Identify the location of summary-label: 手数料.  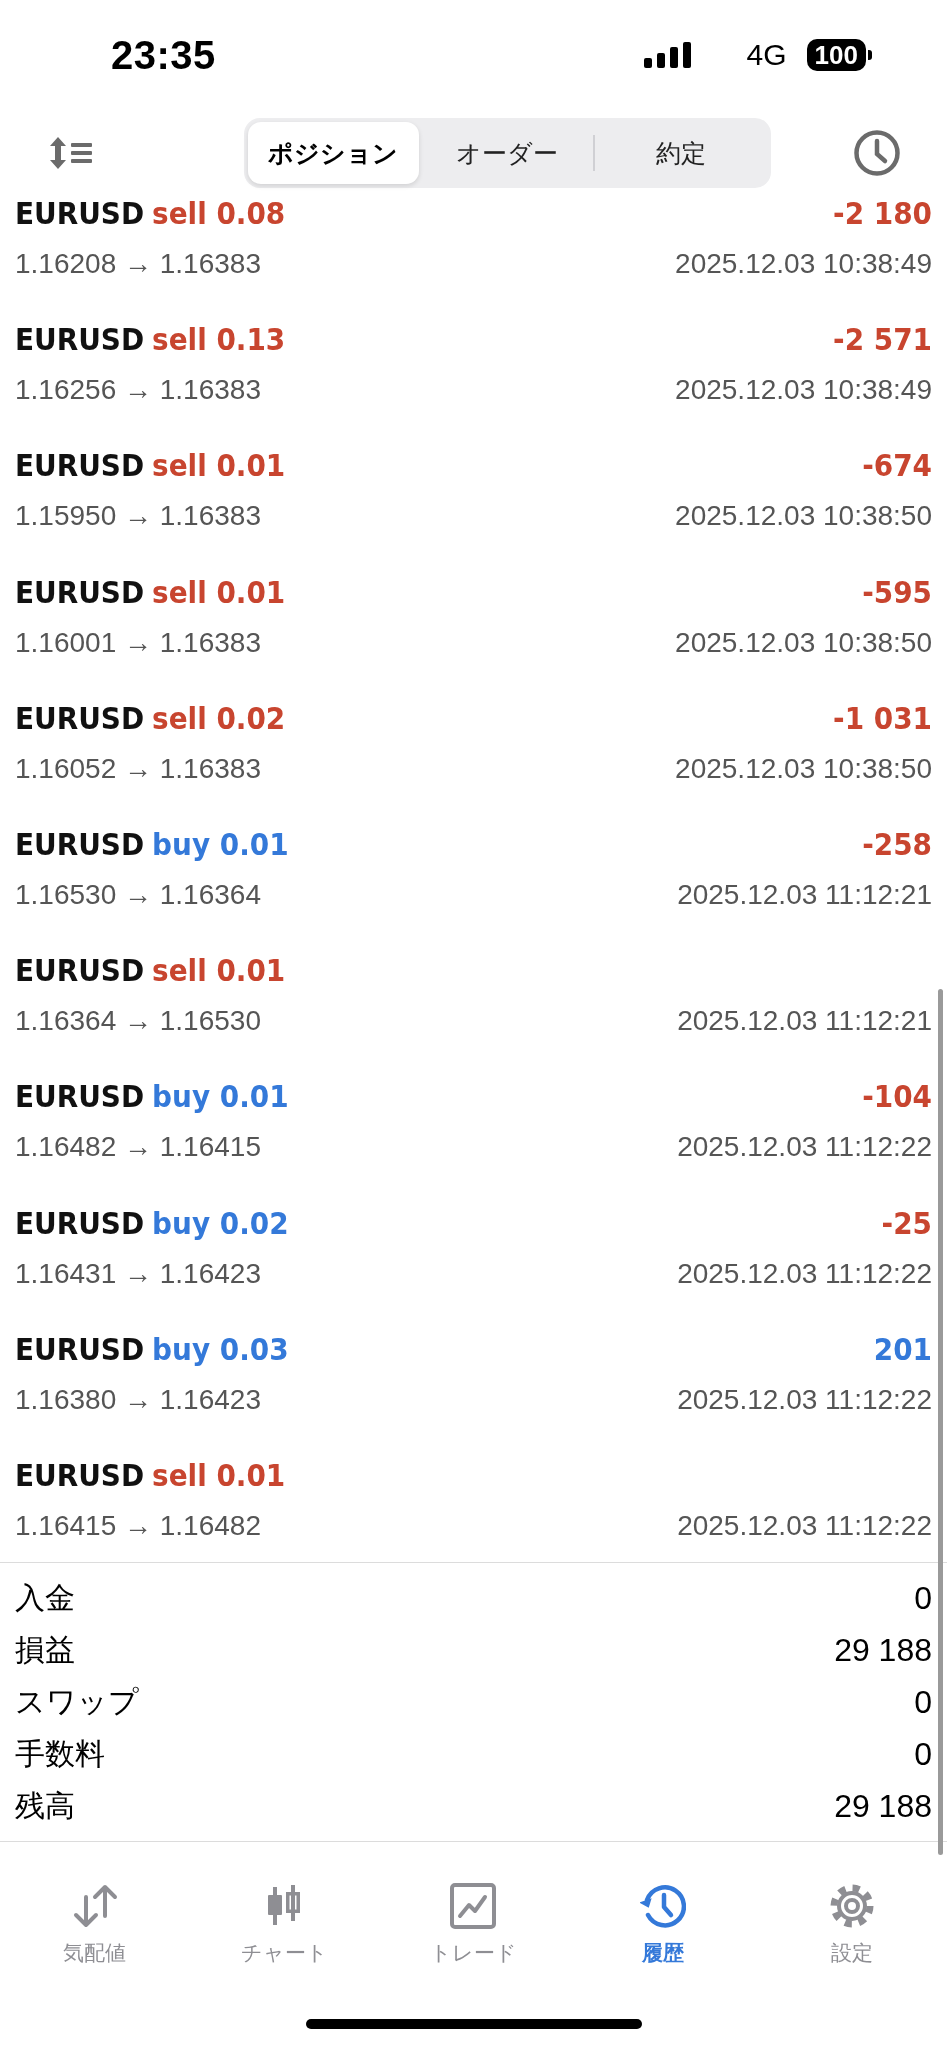
(60, 1753).